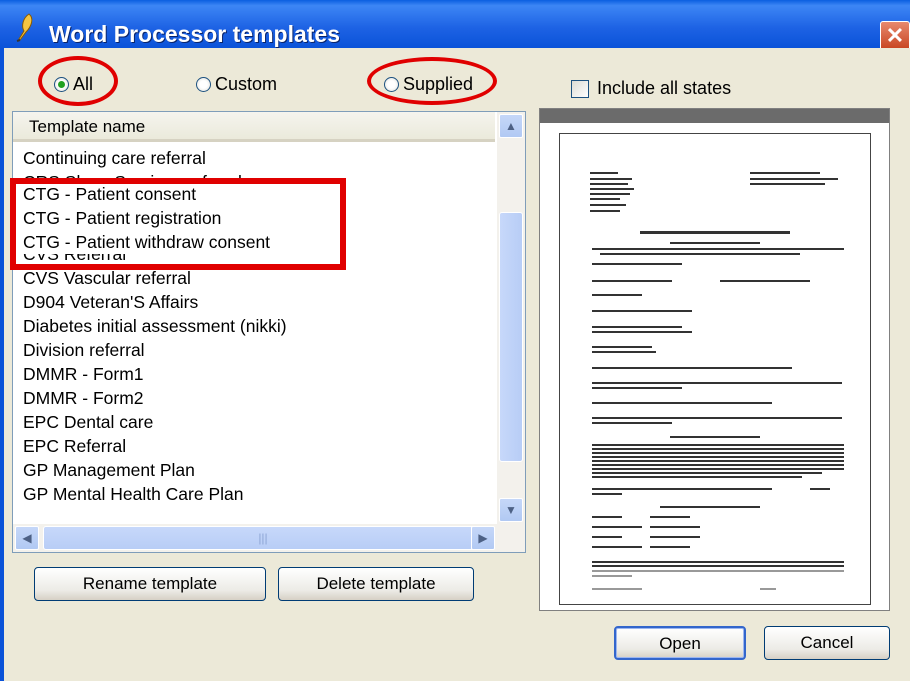 The image size is (910, 681). Describe the element at coordinates (580, 88) in the screenshot. I see `include-all-states-box` at that location.